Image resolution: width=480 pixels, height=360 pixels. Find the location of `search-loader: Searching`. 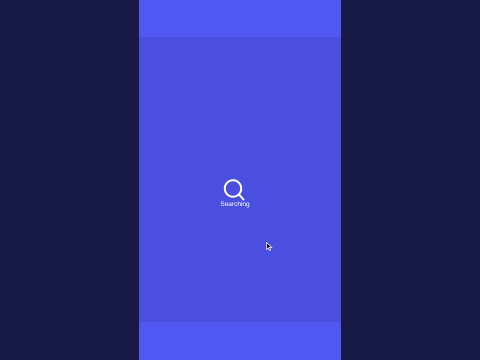

search-loader: Searching is located at coordinates (235, 194).